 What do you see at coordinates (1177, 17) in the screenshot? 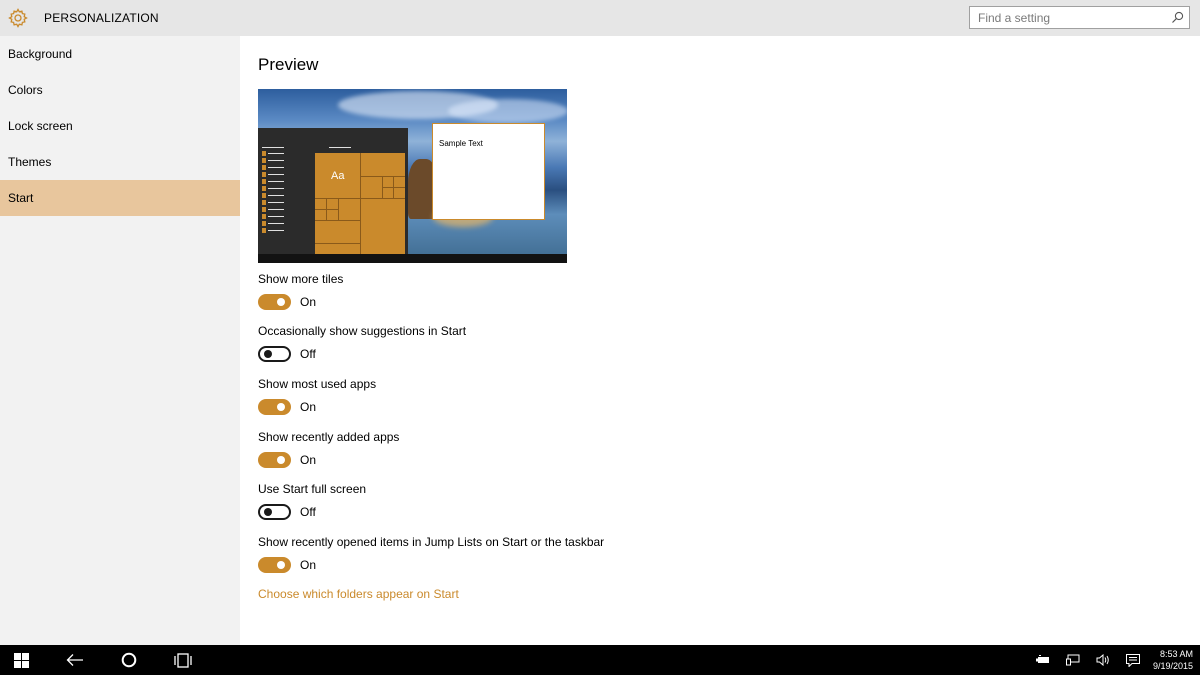
I see `search-icon` at bounding box center [1177, 17].